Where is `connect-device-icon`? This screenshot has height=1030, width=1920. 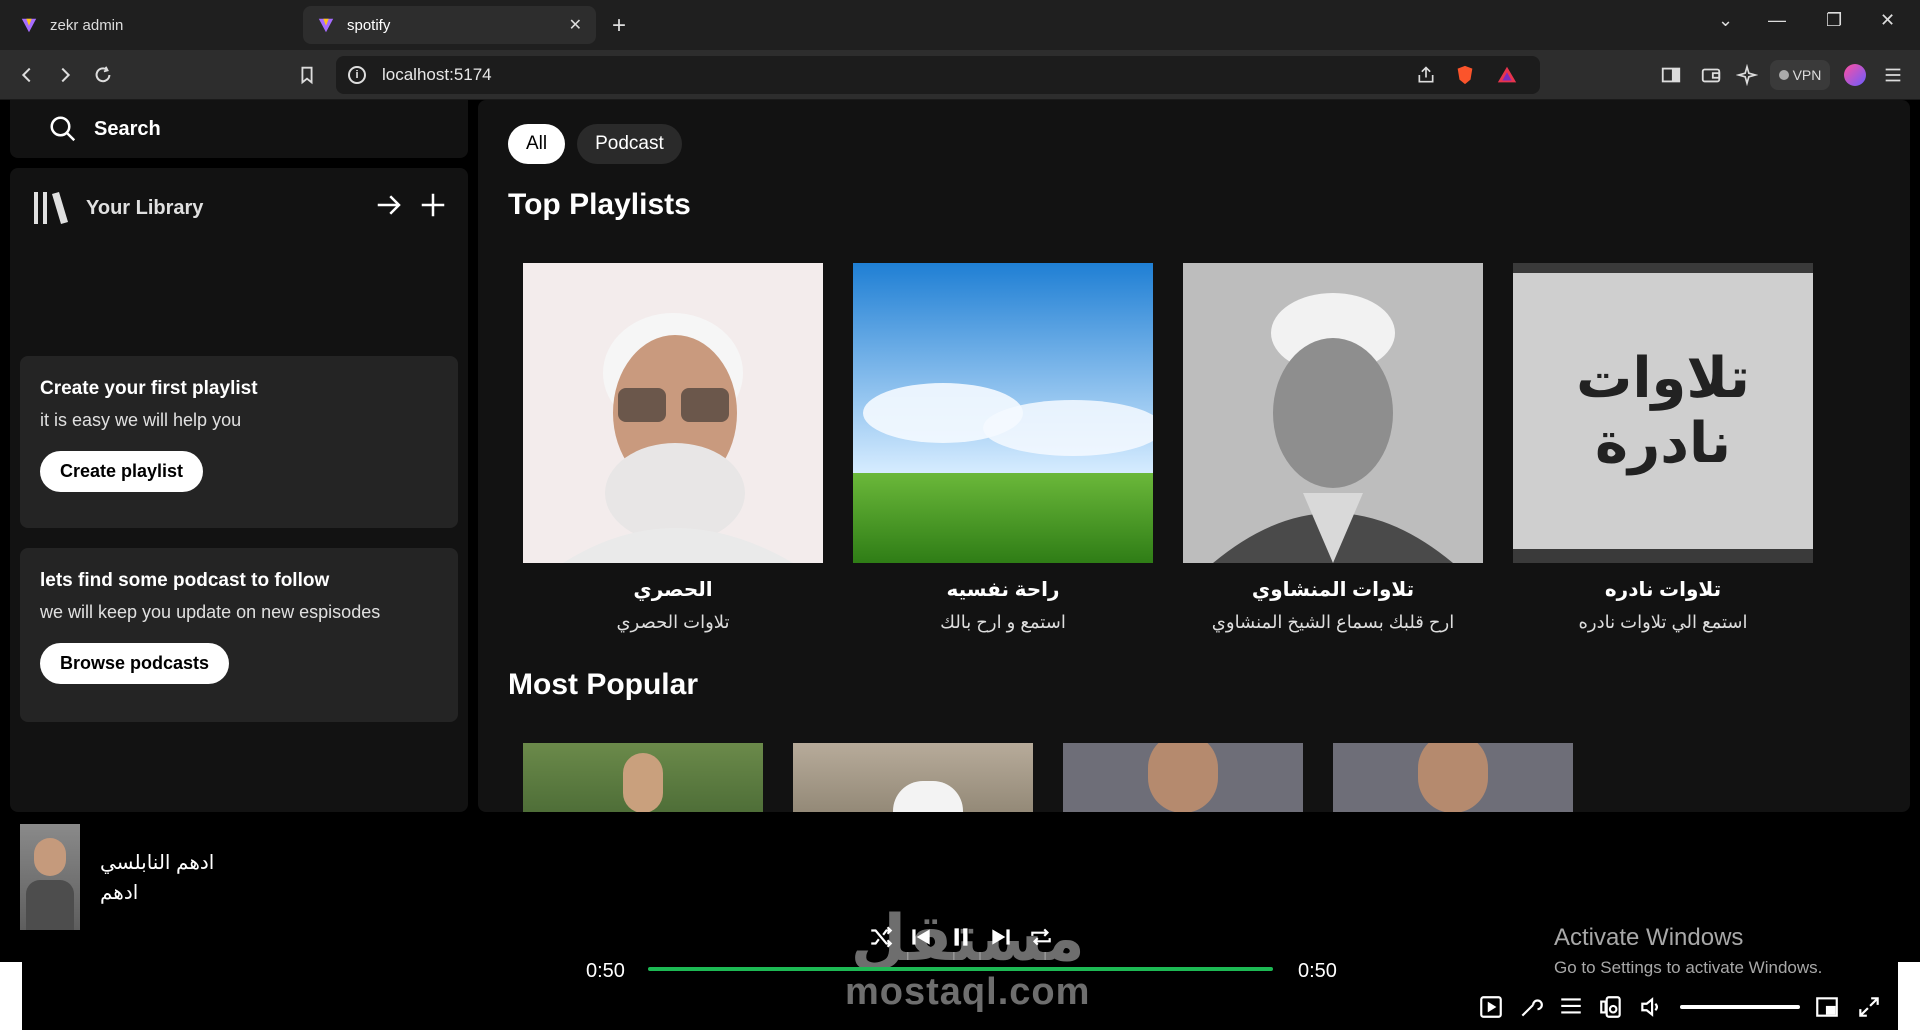
connect-device-icon is located at coordinates (1611, 1007).